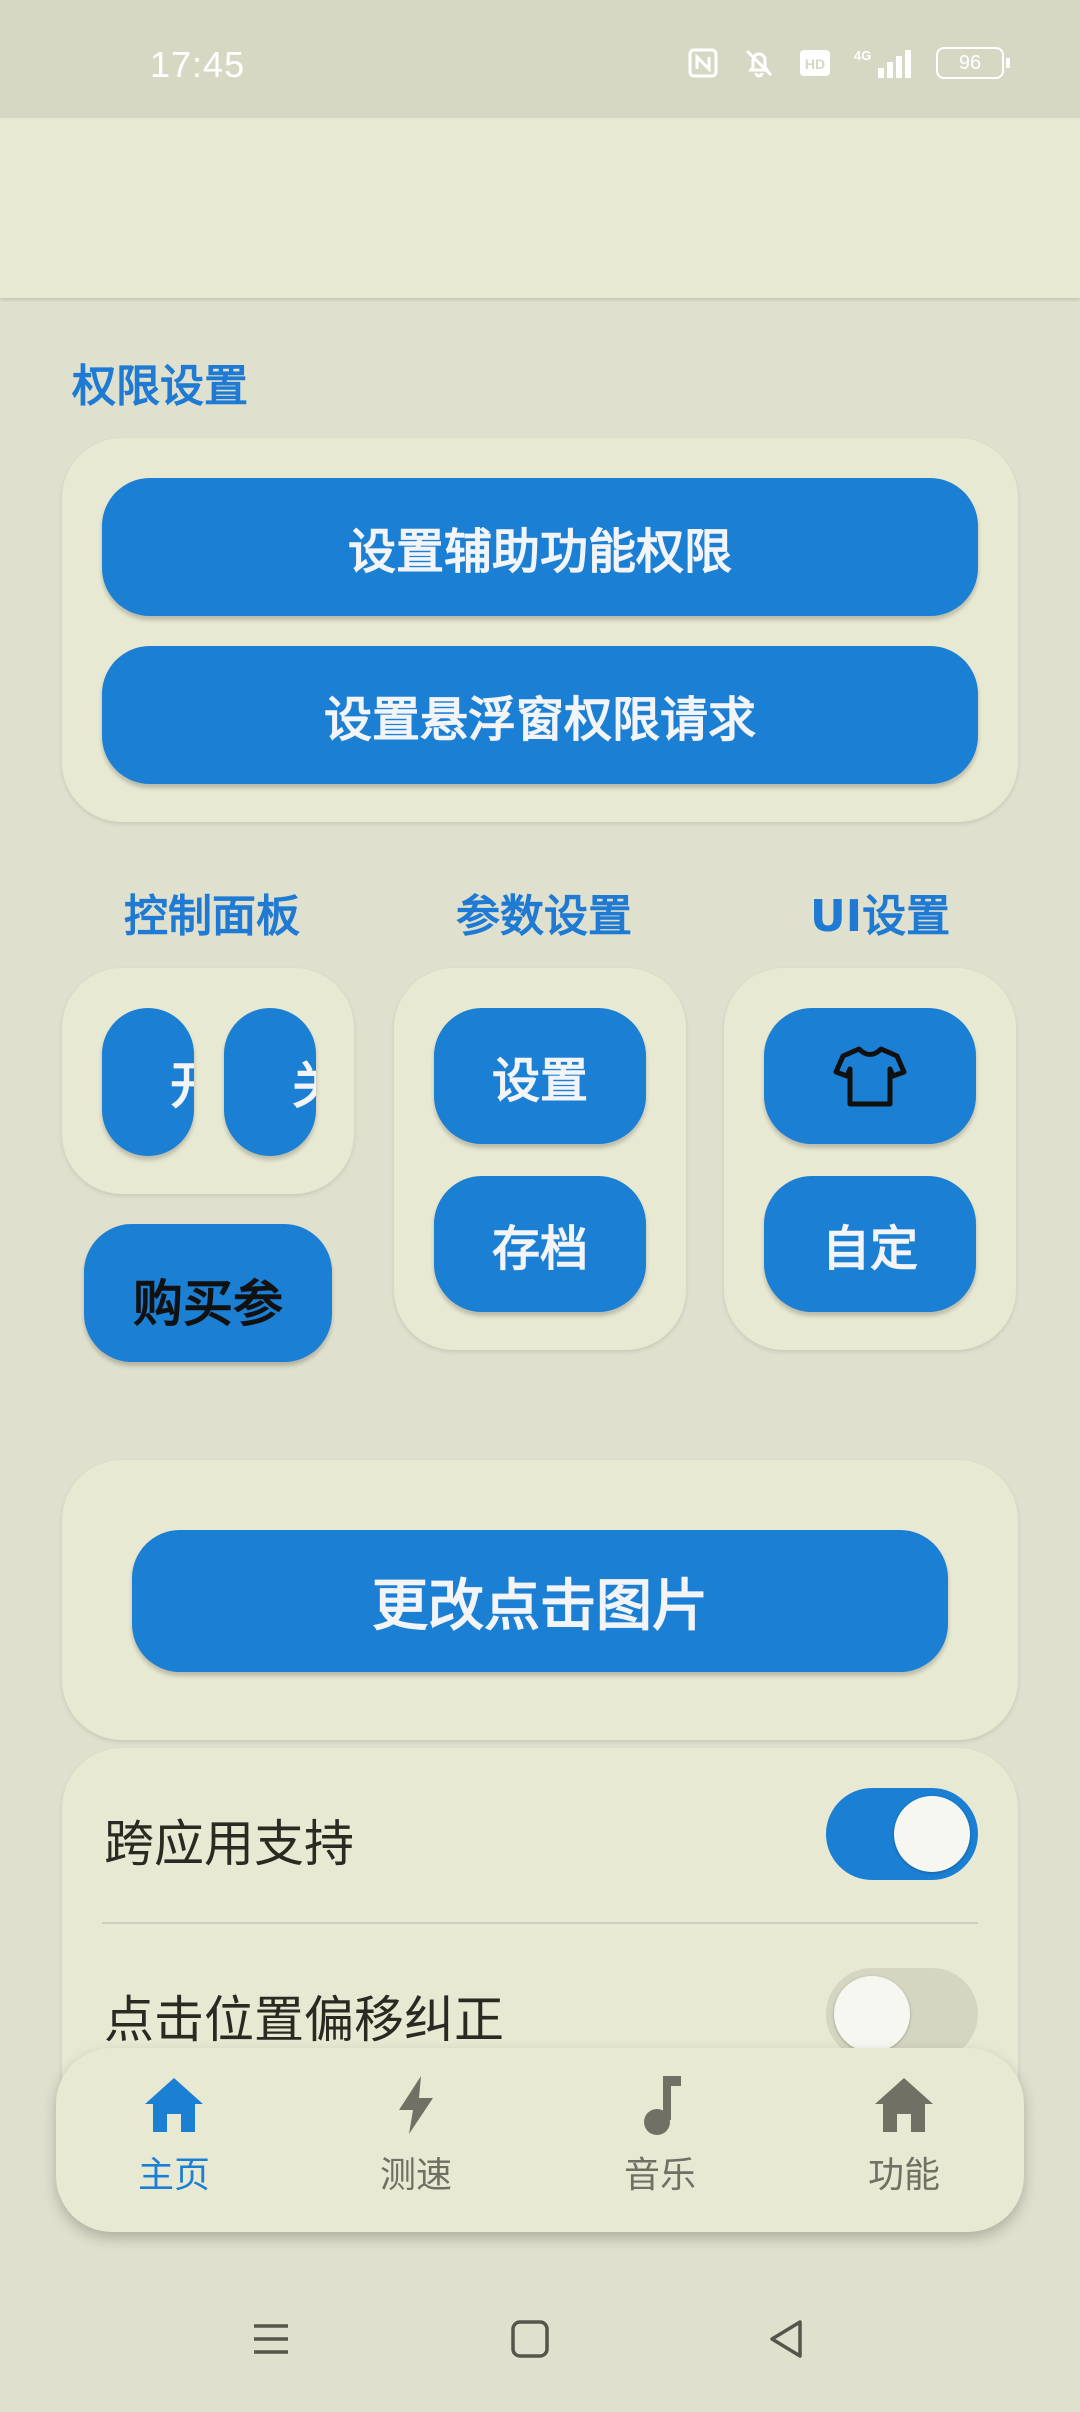 The height and width of the screenshot is (2412, 1080). I want to click on buy-params-button: 购买参, so click(208, 1293).